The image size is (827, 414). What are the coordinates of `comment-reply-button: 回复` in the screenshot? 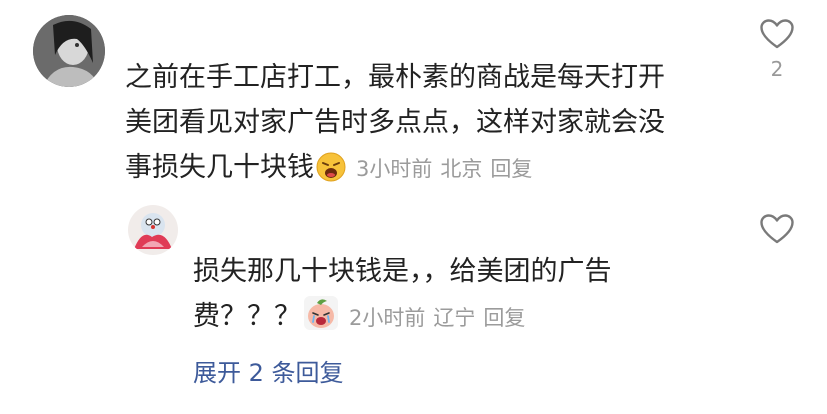 It's located at (511, 169).